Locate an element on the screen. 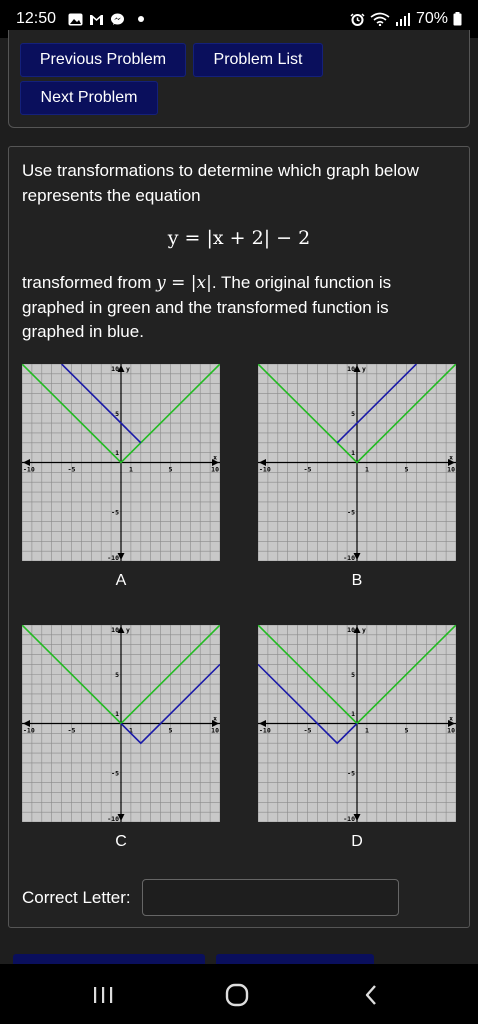 The width and height of the screenshot is (478, 1024). gallery-icon is located at coordinates (75, 19).